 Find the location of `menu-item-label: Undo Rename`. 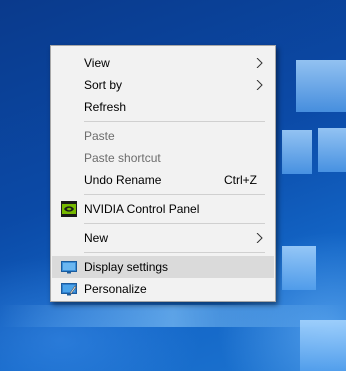

menu-item-label: Undo Rename is located at coordinates (123, 180).